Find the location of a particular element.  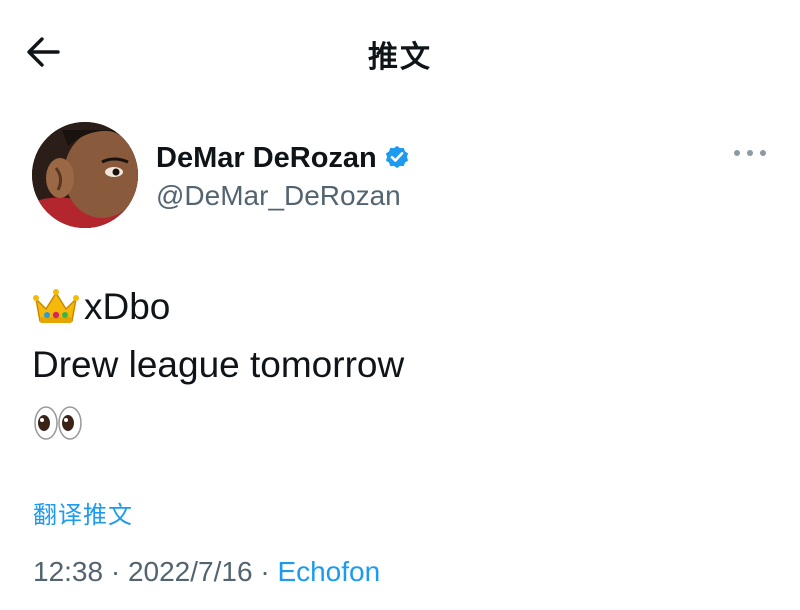

tweet-time: 12:38 is located at coordinates (68, 571).